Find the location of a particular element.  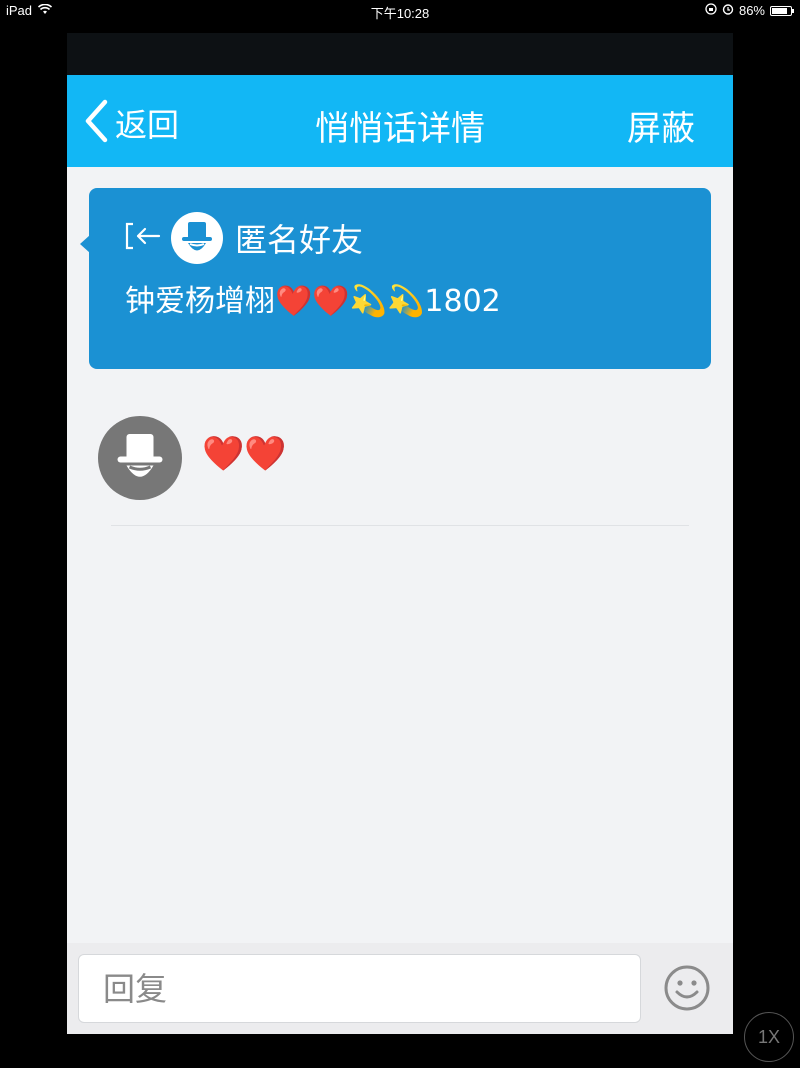

card-tail is located at coordinates (85, 244).